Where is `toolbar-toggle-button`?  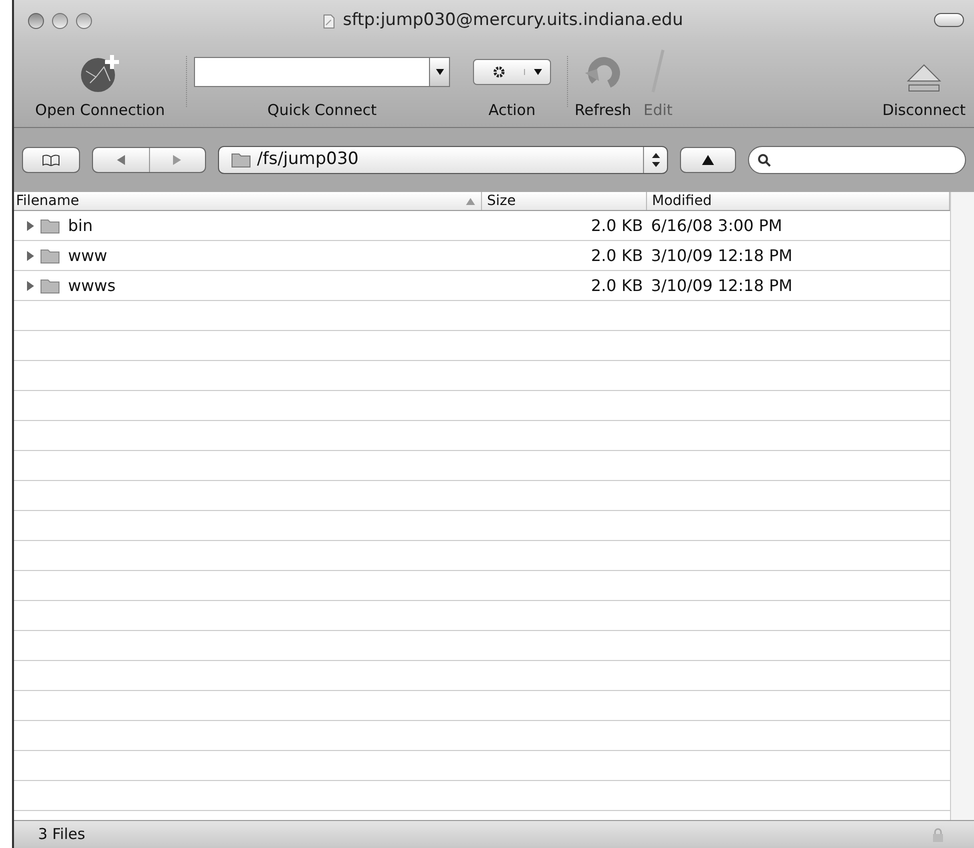
toolbar-toggle-button is located at coordinates (949, 20).